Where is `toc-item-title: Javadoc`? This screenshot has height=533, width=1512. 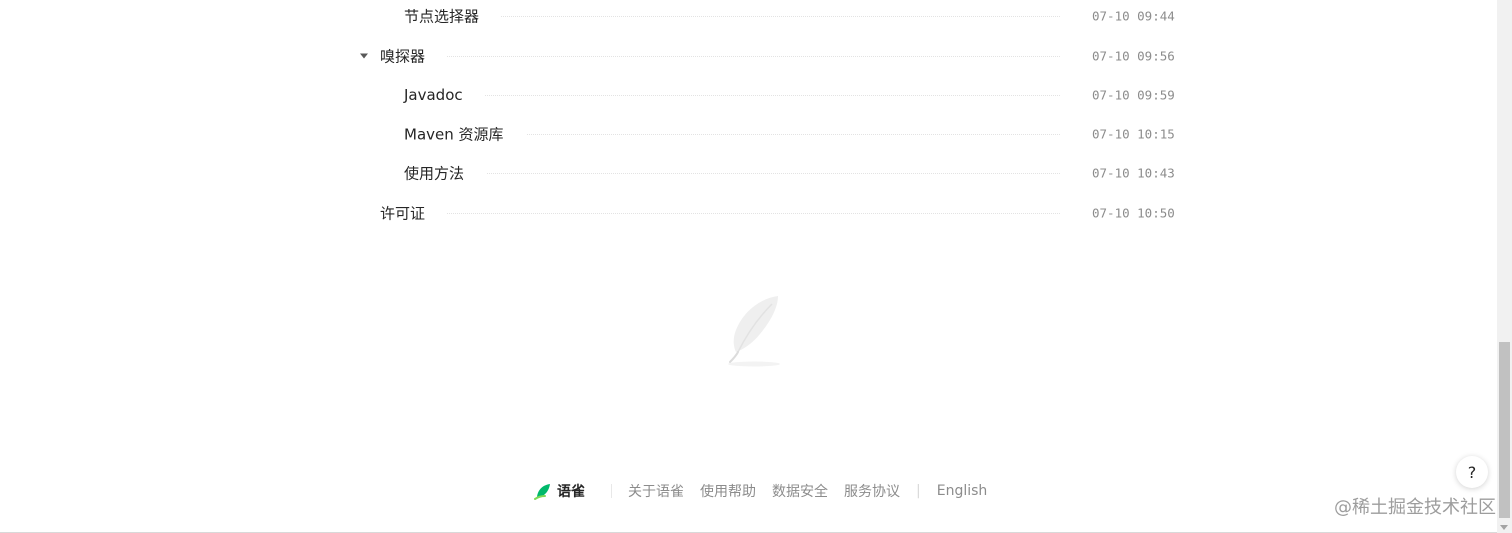 toc-item-title: Javadoc is located at coordinates (444, 95).